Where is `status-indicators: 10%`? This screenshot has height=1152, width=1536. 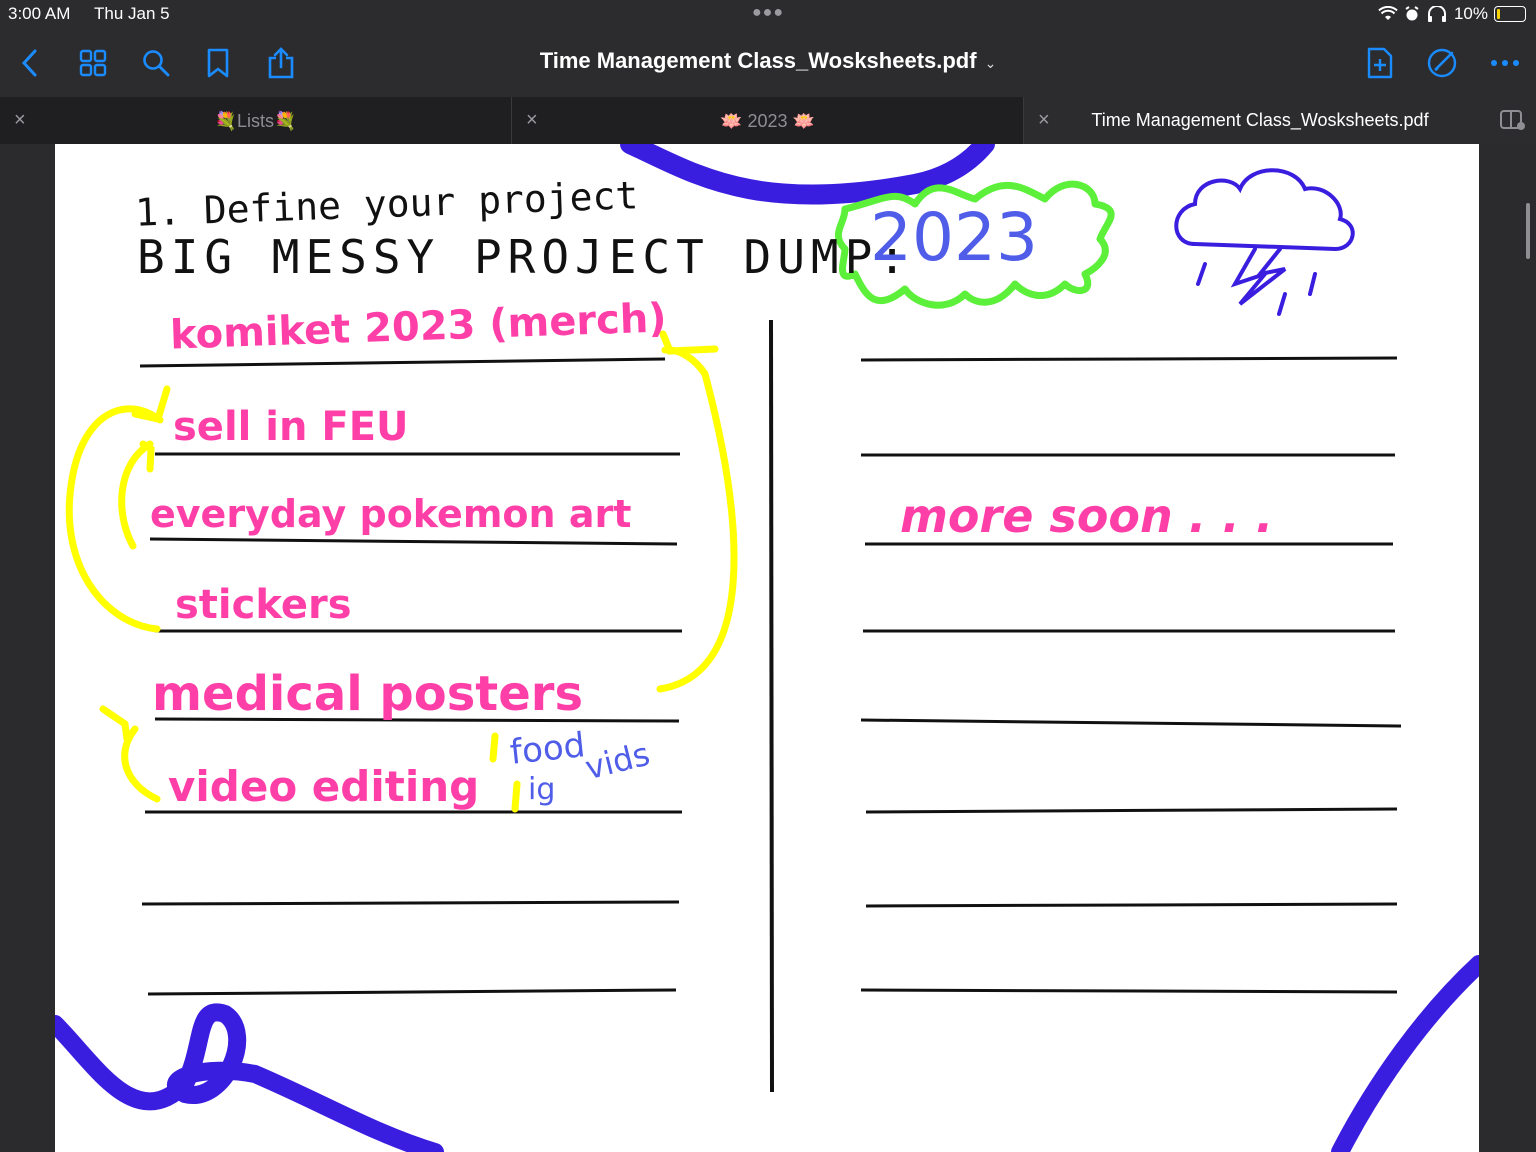
status-indicators: 10% is located at coordinates (1452, 14).